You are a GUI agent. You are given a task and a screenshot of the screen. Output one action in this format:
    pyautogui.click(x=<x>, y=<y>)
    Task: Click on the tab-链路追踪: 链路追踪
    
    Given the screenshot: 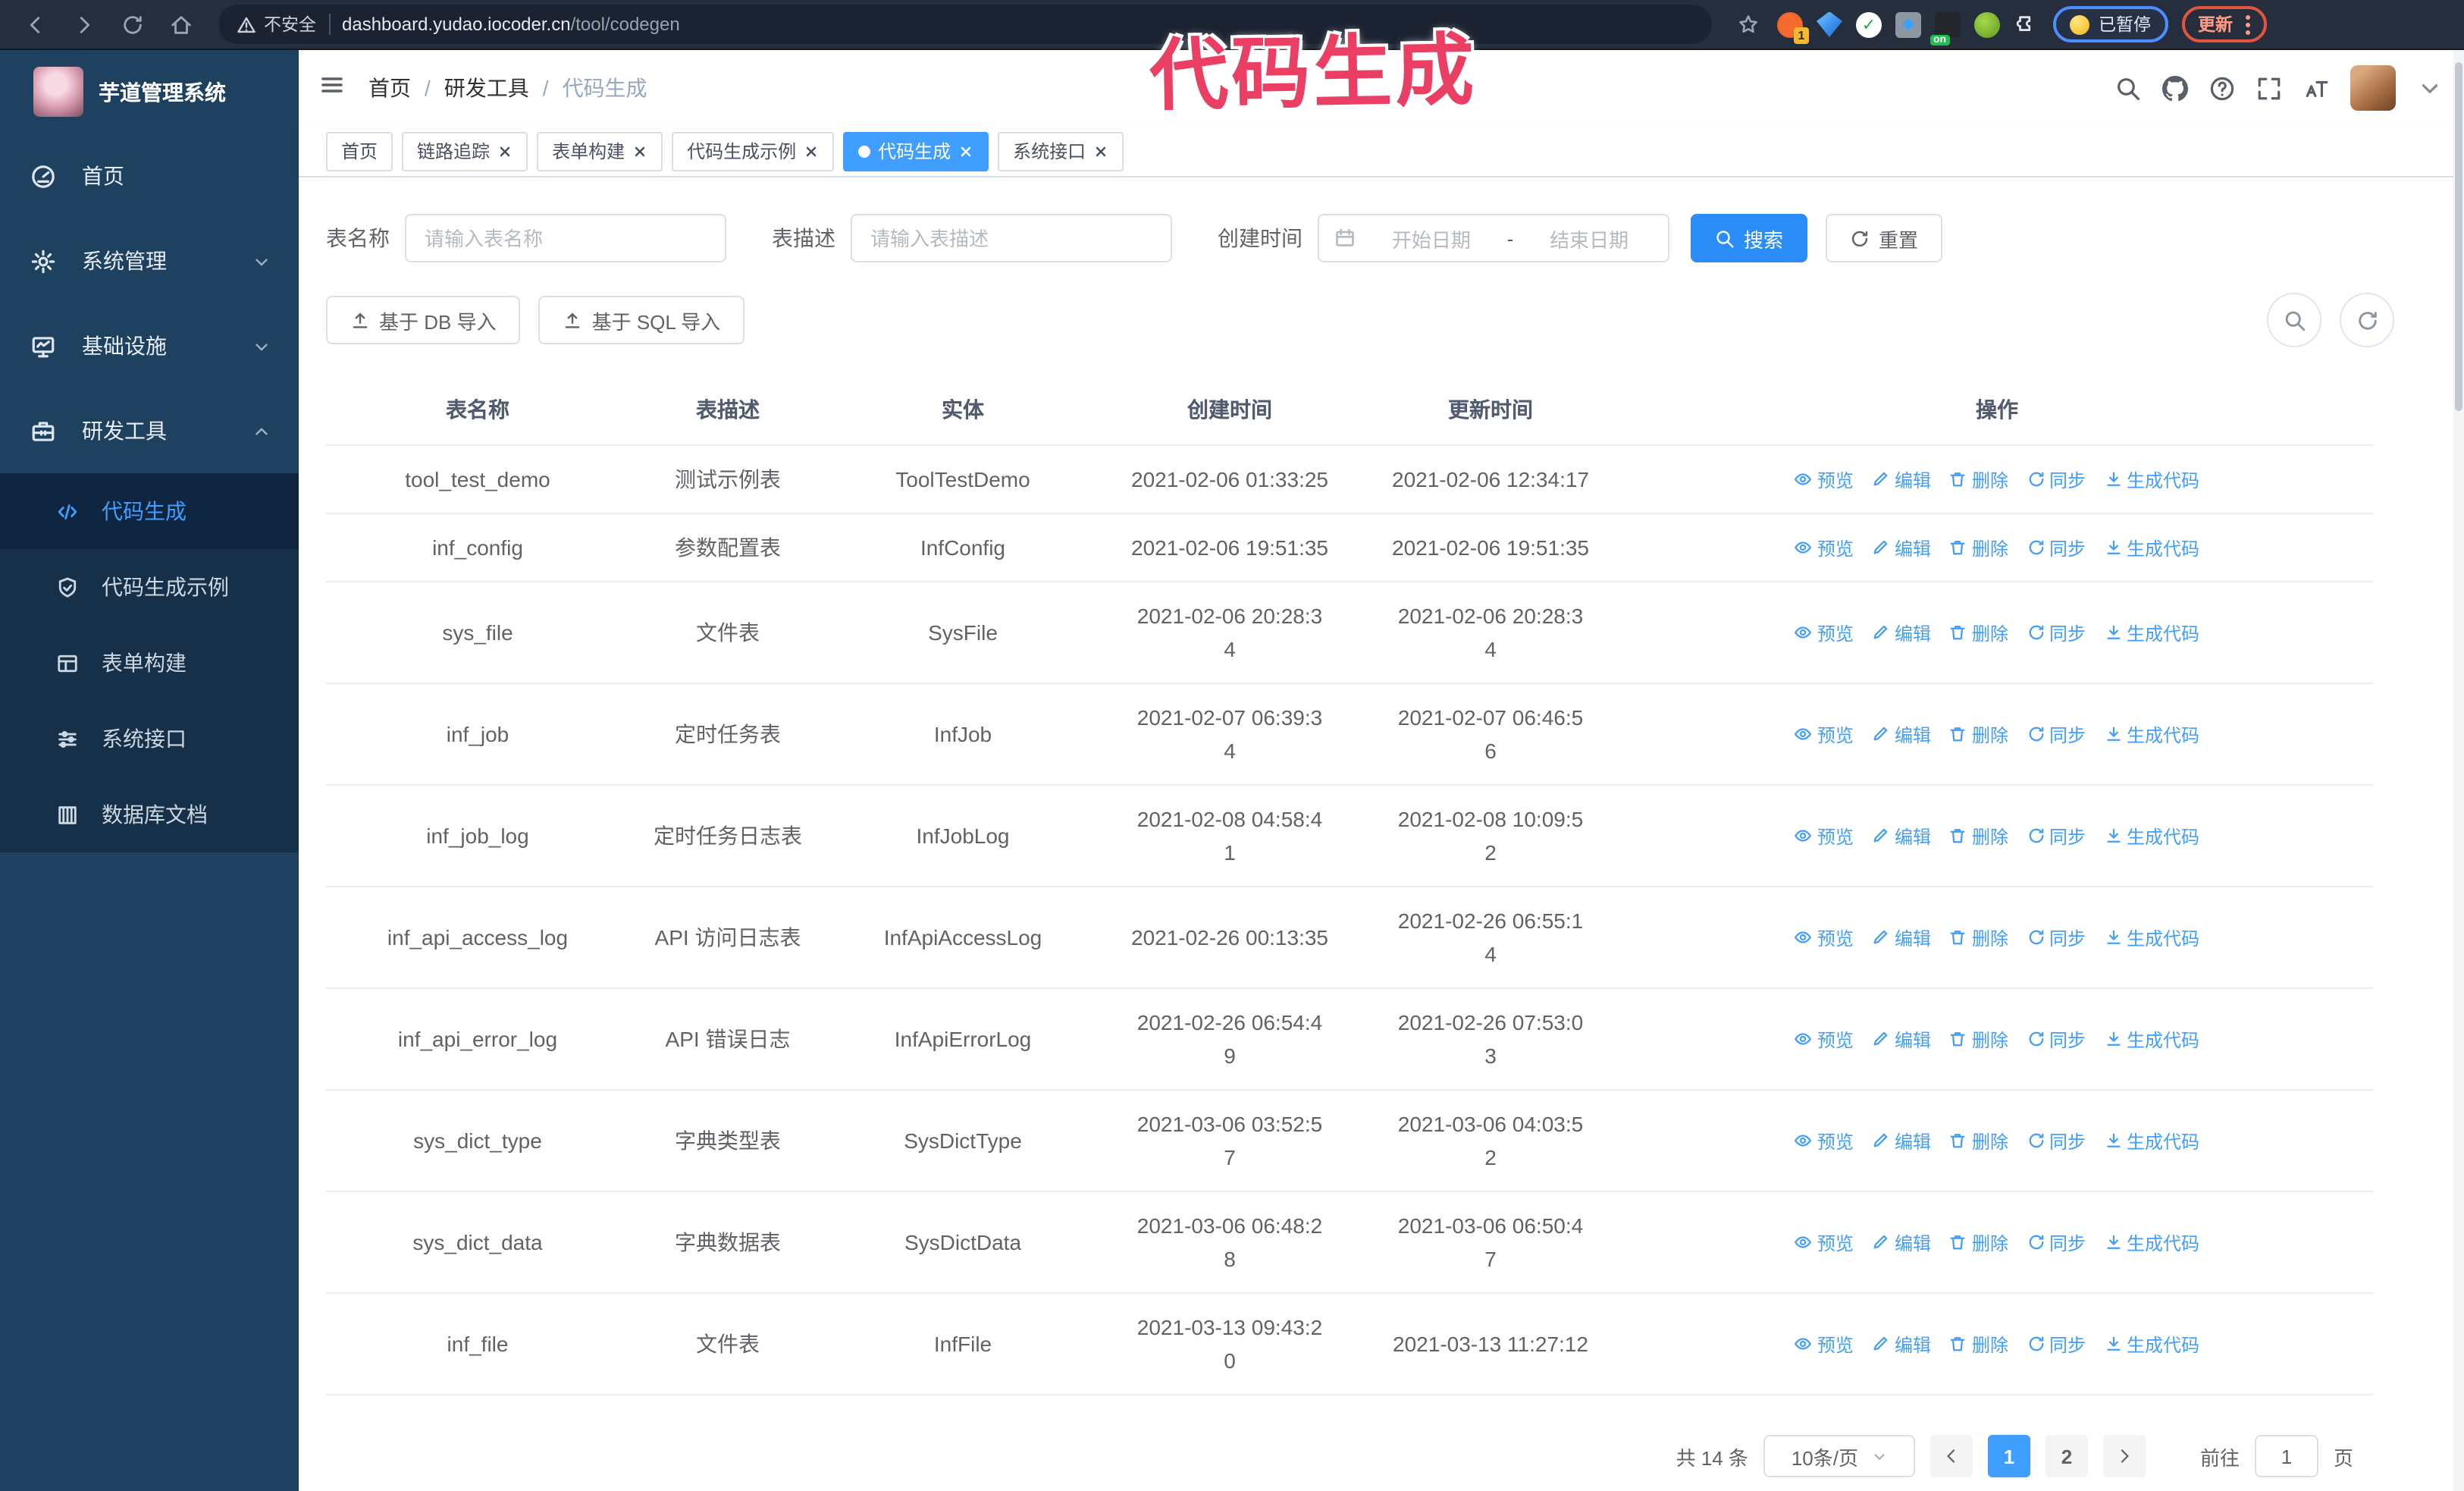 What is the action you would take?
    pyautogui.click(x=465, y=151)
    